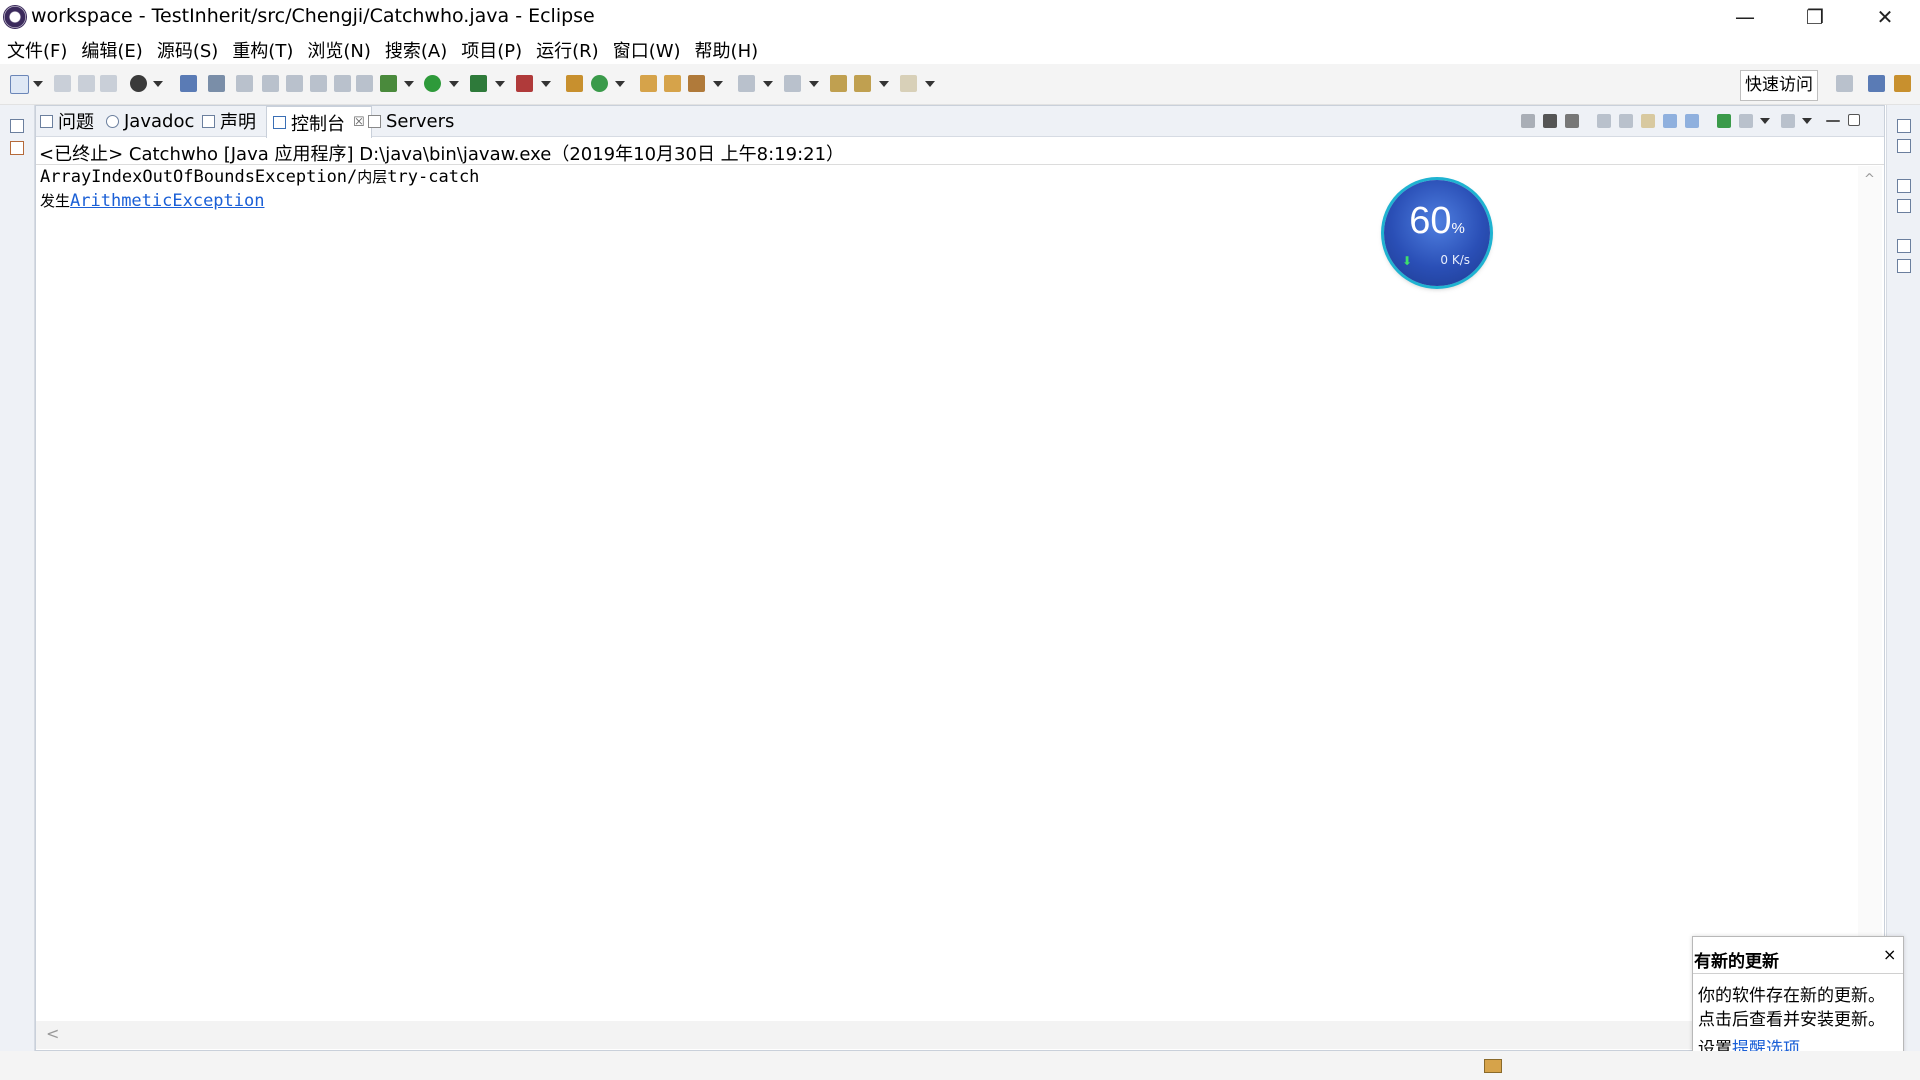 The width and height of the screenshot is (1920, 1080). I want to click on close-window-button: ✕, so click(1885, 17).